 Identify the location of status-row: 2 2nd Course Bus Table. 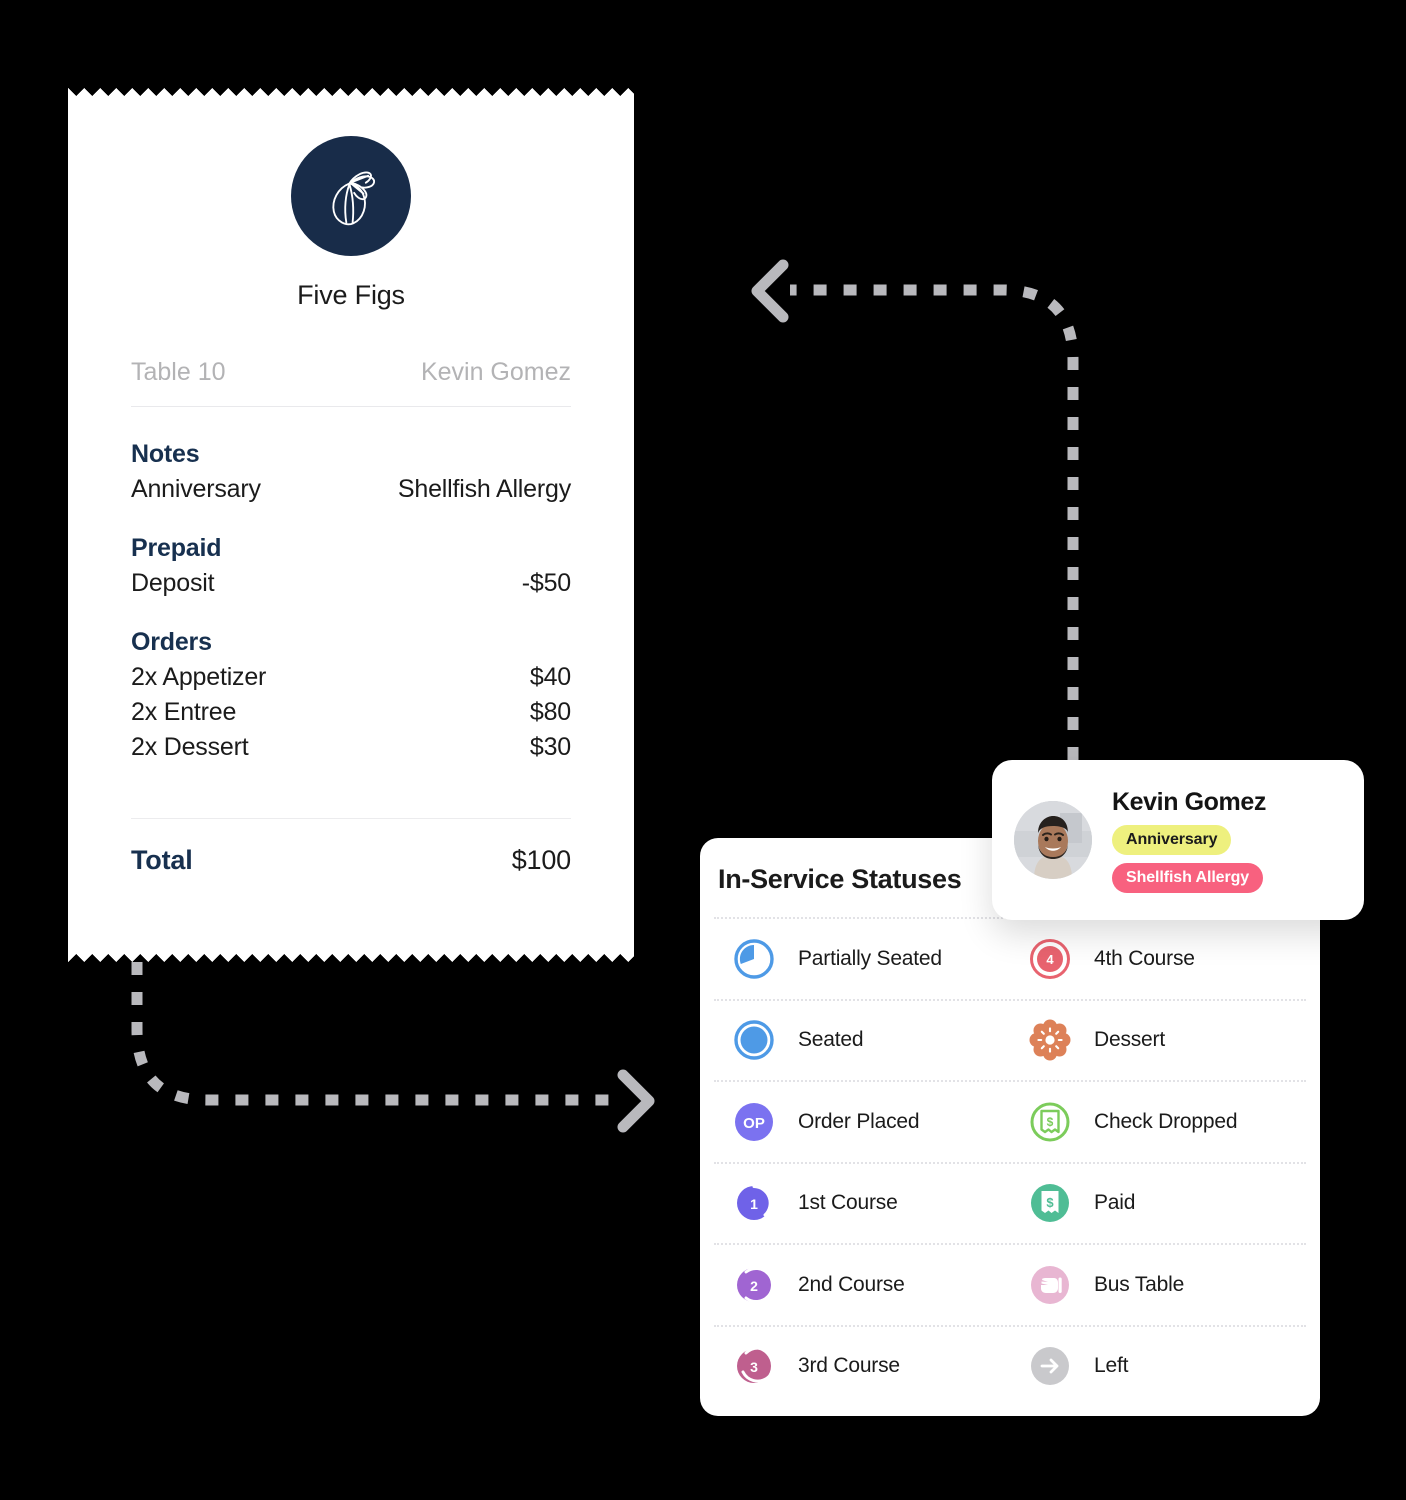
(1010, 1284).